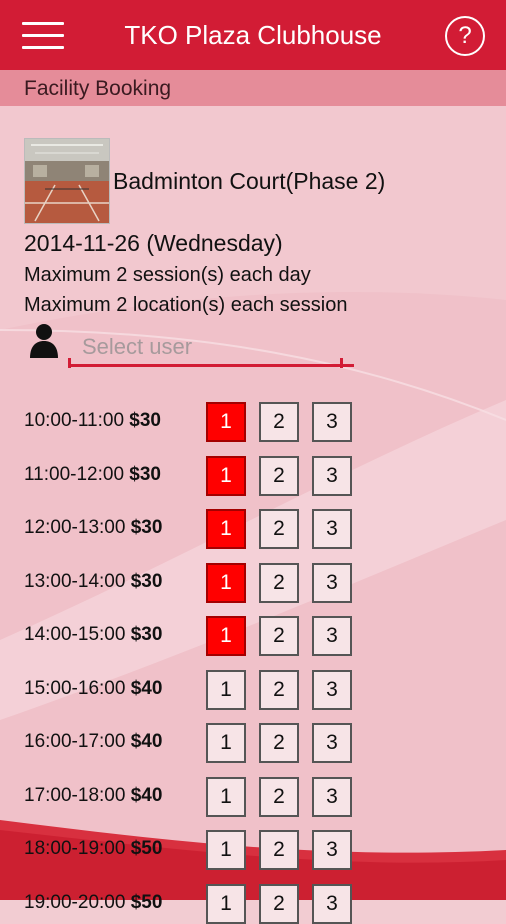  I want to click on slot-label: 14:00-15:00 $30, so click(93, 635).